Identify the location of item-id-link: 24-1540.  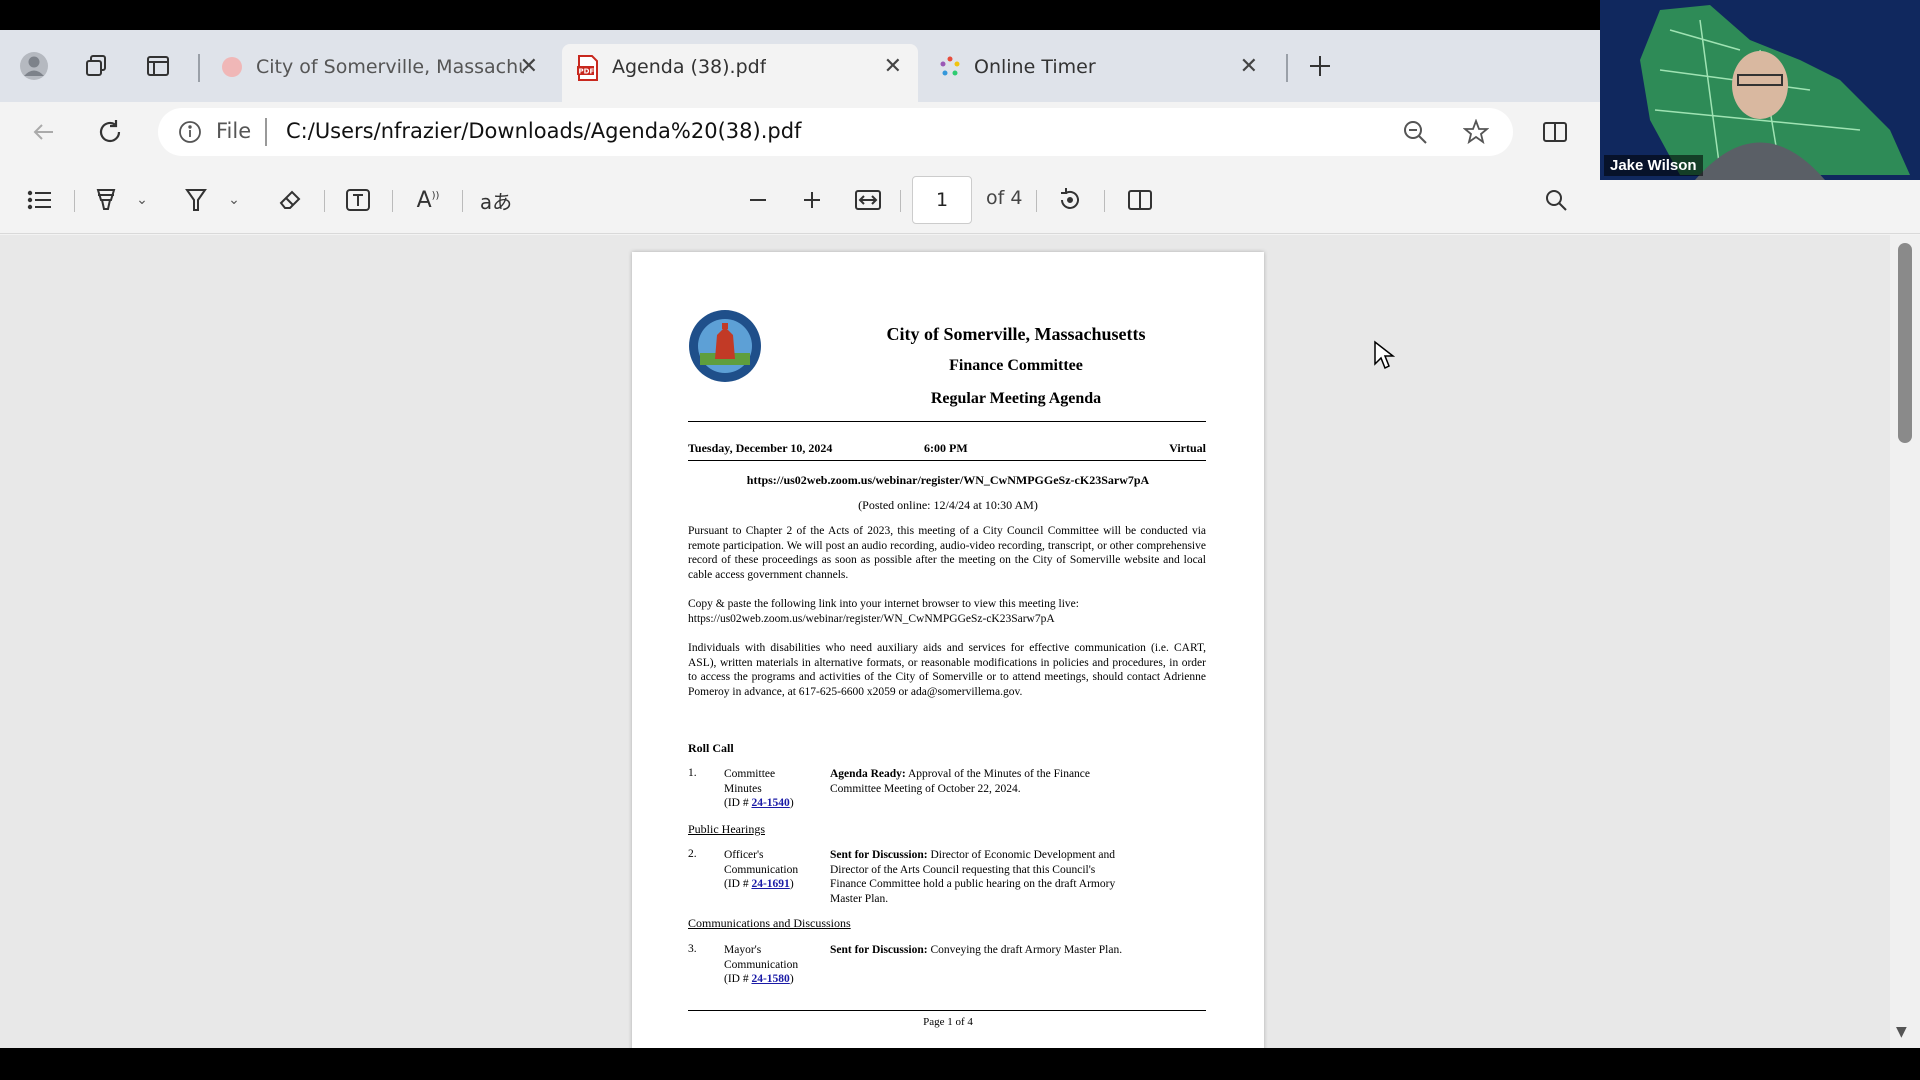
(770, 803).